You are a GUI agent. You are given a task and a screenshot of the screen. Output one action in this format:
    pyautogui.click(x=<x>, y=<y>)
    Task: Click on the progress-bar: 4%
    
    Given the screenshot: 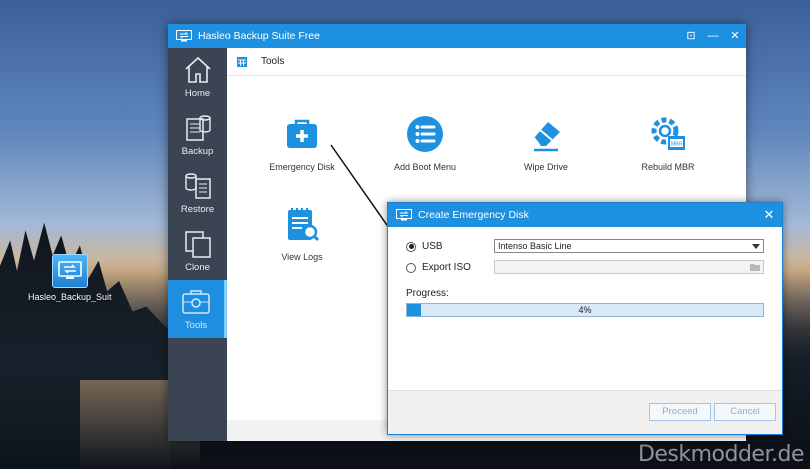 What is the action you would take?
    pyautogui.click(x=585, y=310)
    